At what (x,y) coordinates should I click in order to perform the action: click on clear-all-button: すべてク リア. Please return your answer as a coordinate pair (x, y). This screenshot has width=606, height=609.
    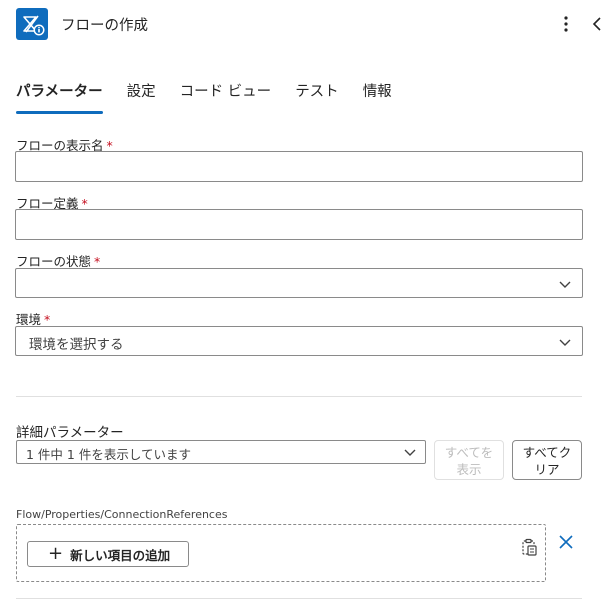
    Looking at the image, I should click on (547, 460).